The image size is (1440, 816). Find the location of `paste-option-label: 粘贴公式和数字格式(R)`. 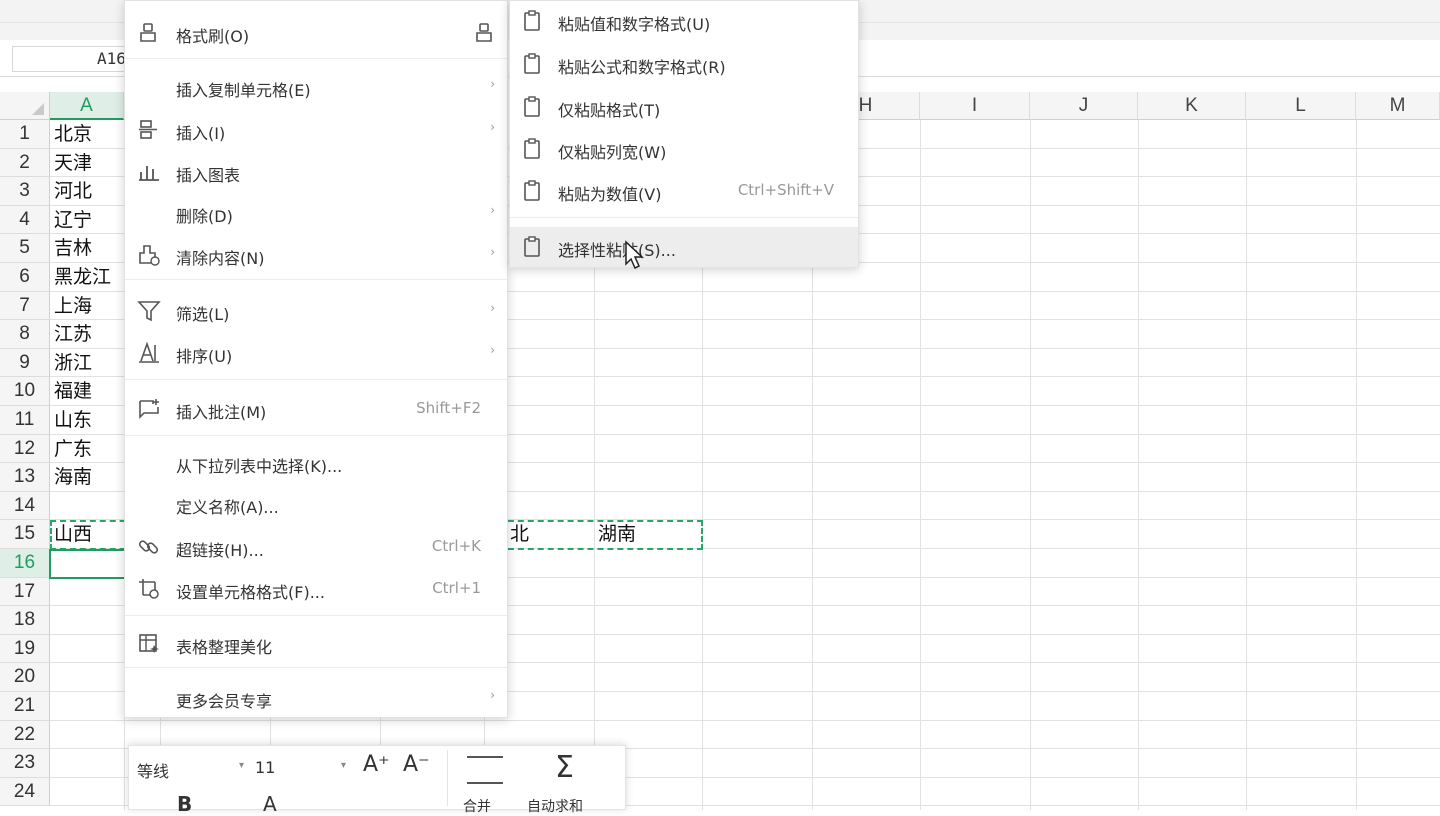

paste-option-label: 粘贴公式和数字格式(R) is located at coordinates (642, 67).